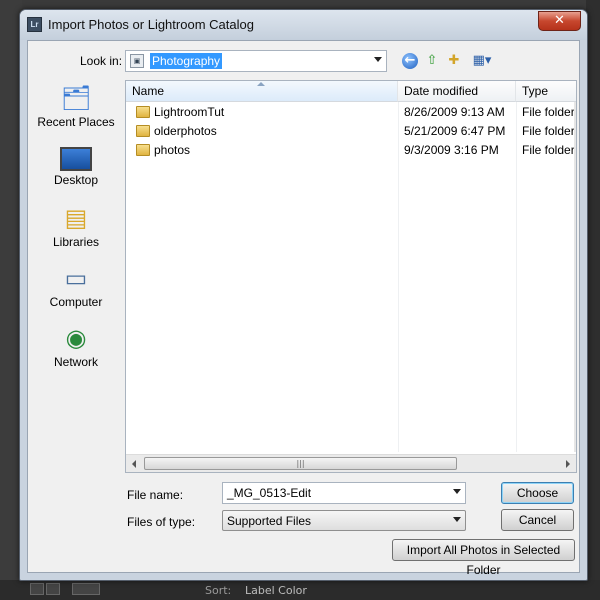 The height and width of the screenshot is (600, 600). What do you see at coordinates (261, 84) in the screenshot?
I see `sort-ascending-icon` at bounding box center [261, 84].